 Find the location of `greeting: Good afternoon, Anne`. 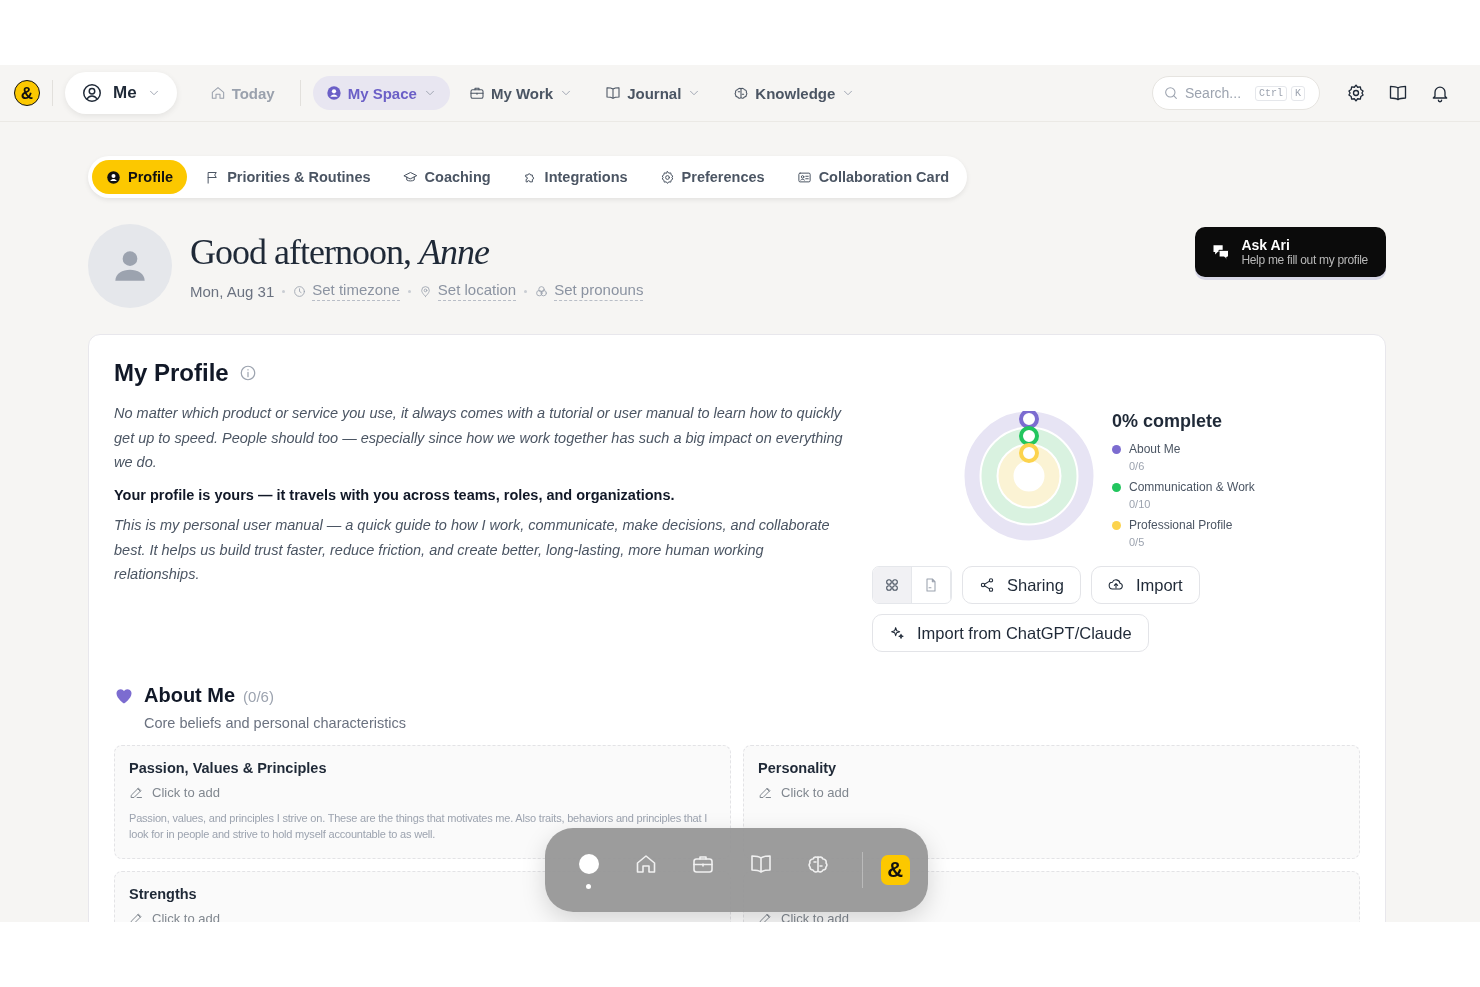

greeting: Good afternoon, Anne is located at coordinates (340, 252).